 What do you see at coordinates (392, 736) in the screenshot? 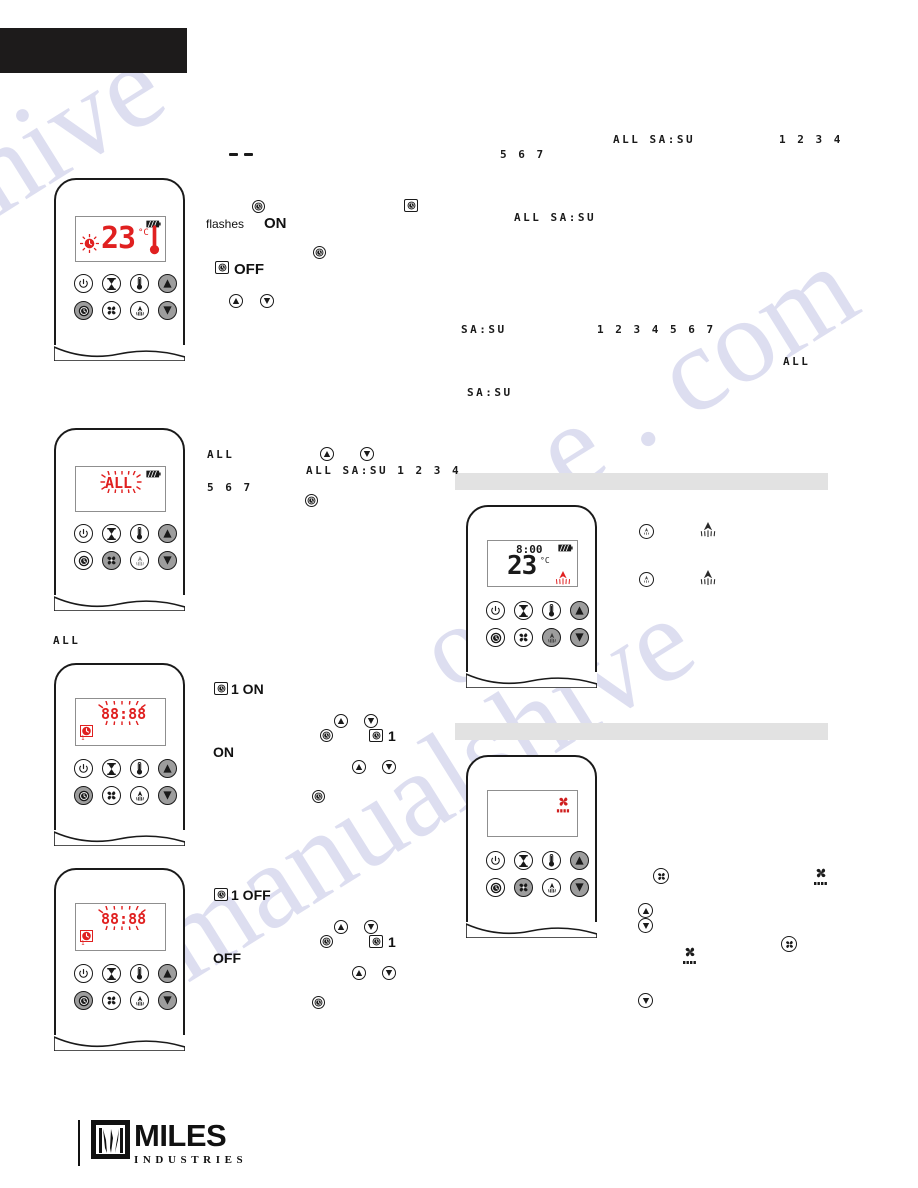
I see `label-num-1-a: 1` at bounding box center [392, 736].